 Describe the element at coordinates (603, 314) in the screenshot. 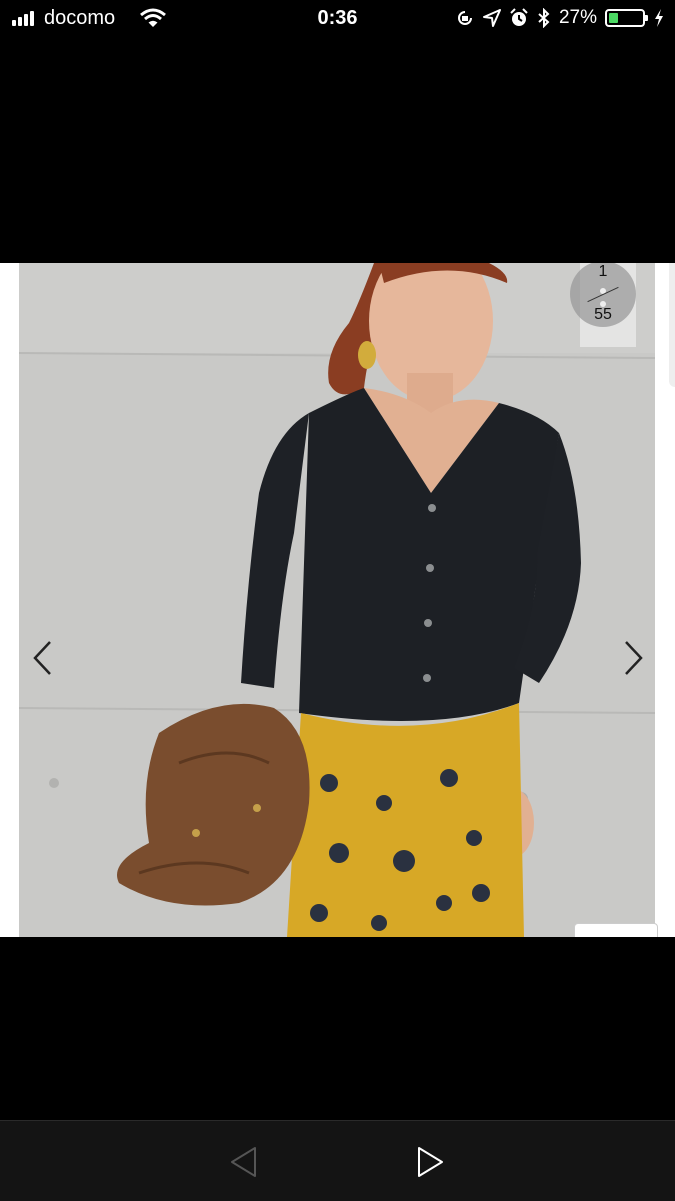

I see `image-total-count: 55` at that location.